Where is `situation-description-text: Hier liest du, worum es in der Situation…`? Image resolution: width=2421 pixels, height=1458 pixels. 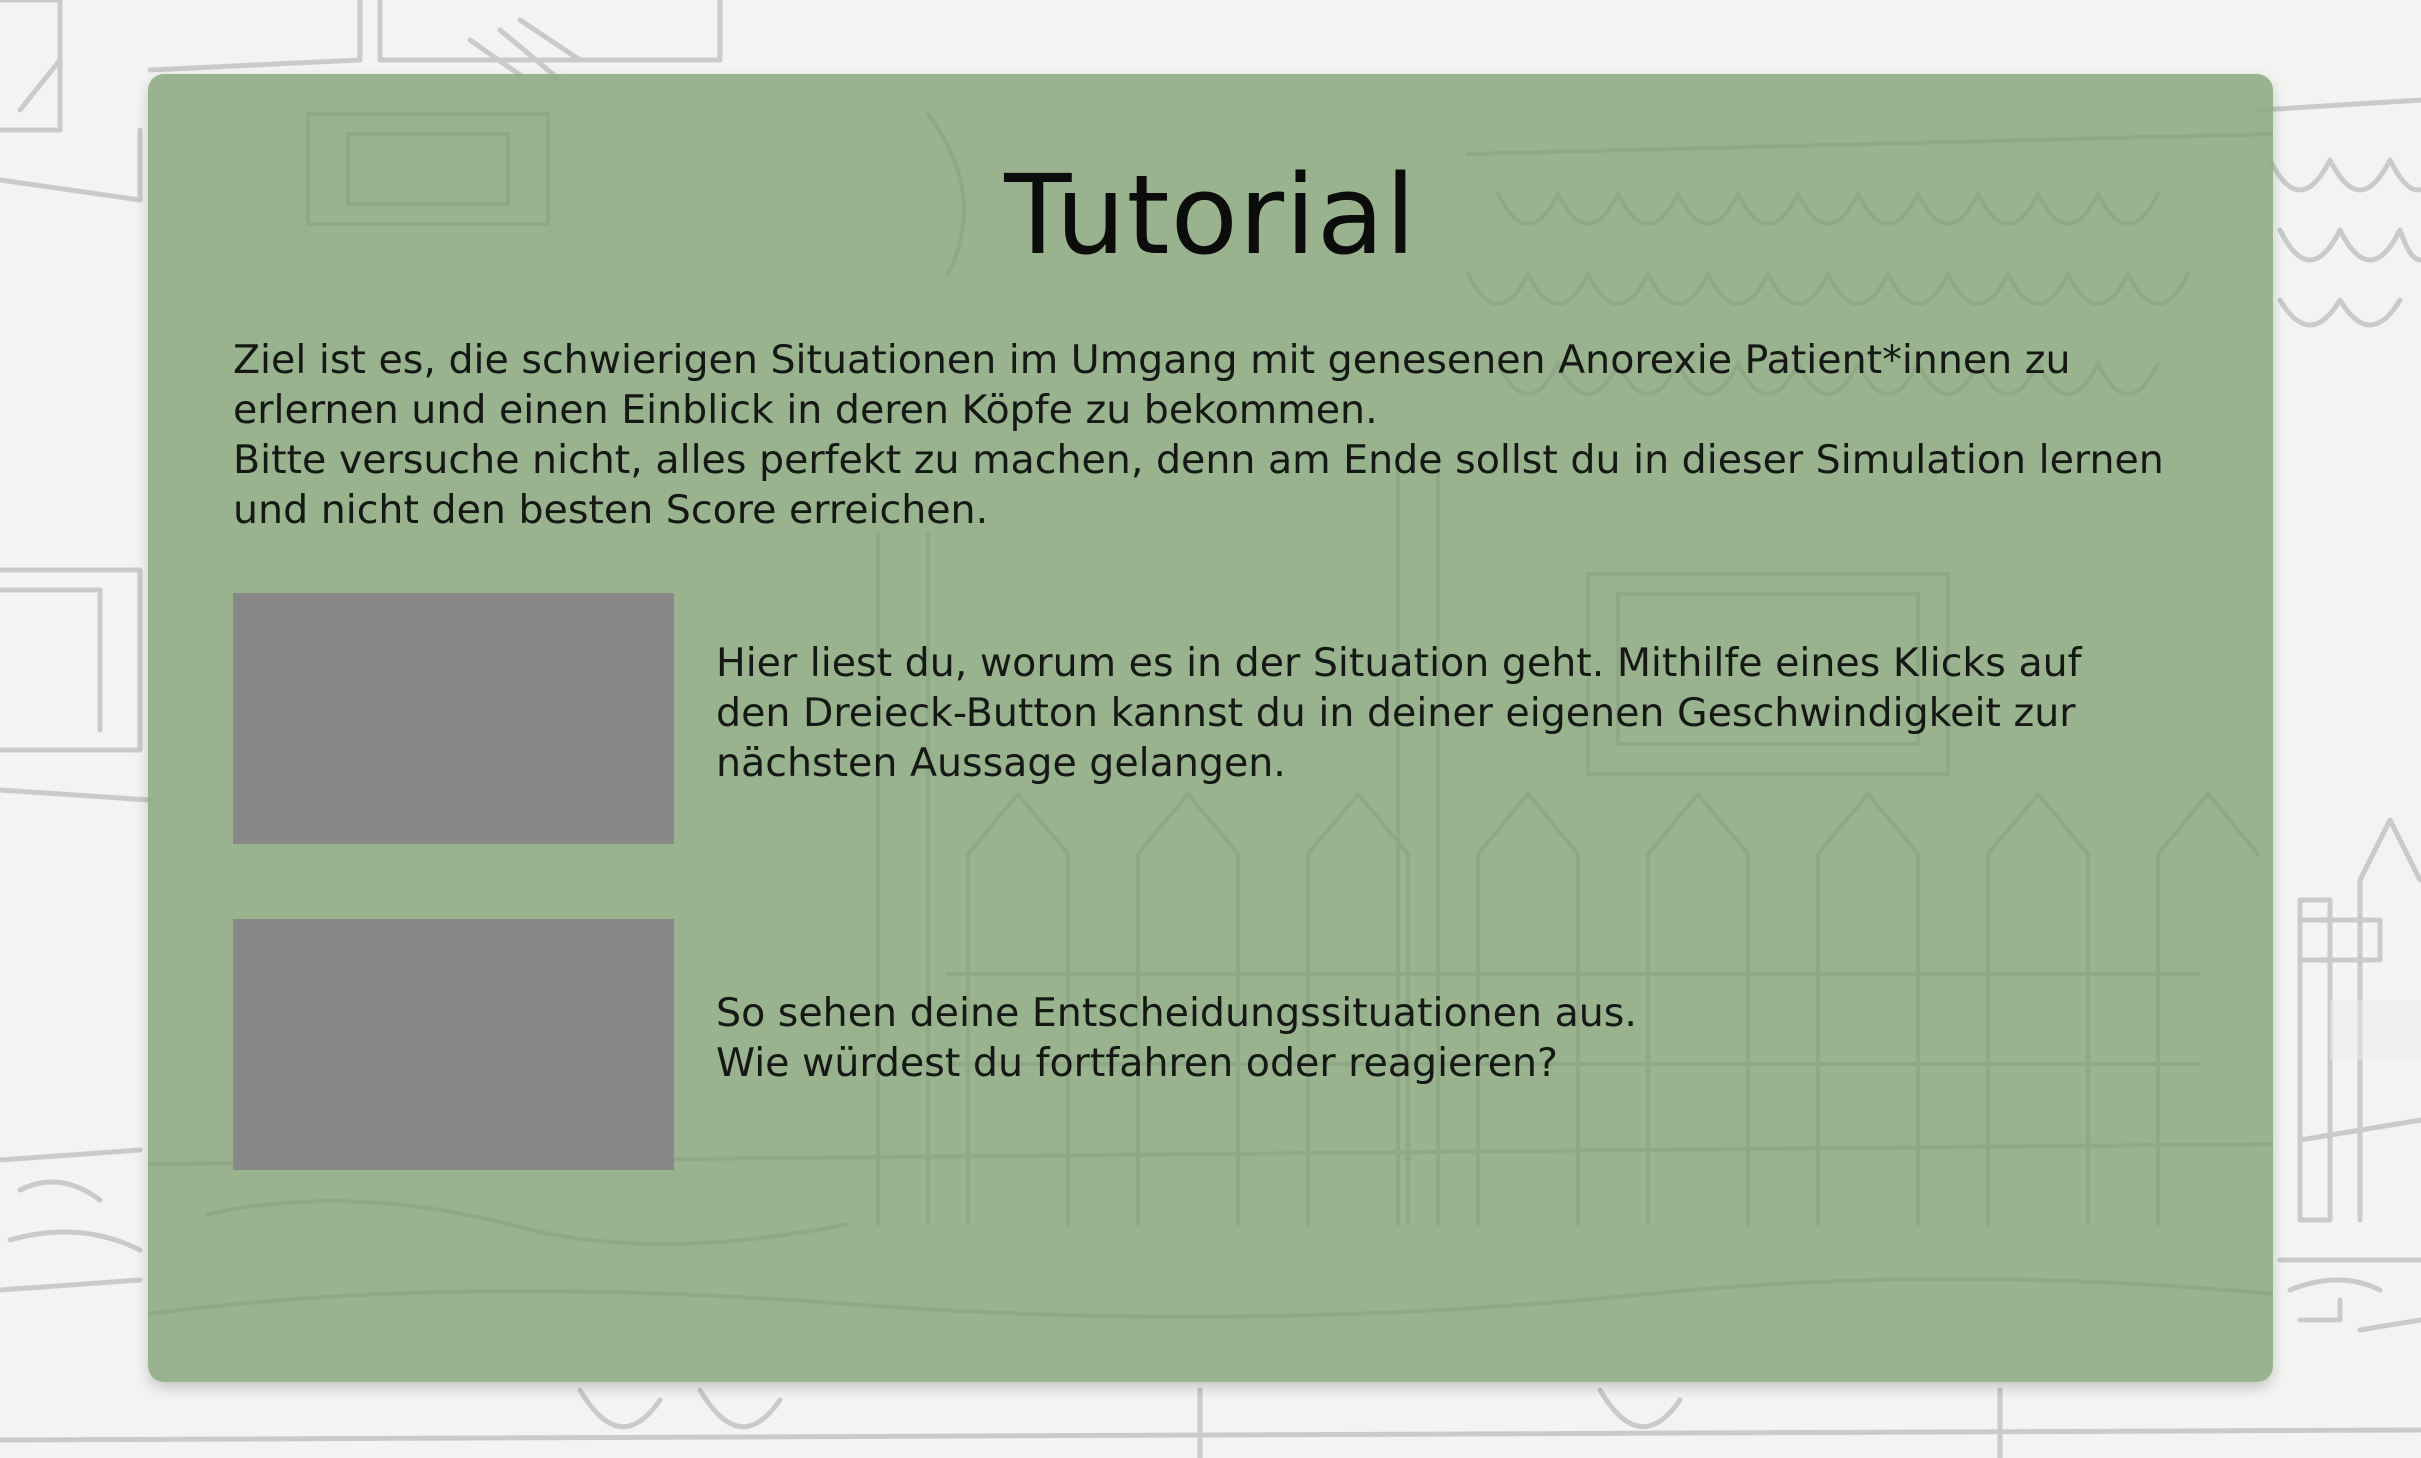
situation-description-text: Hier liest du, worum es in der Situation… is located at coordinates (1399, 713).